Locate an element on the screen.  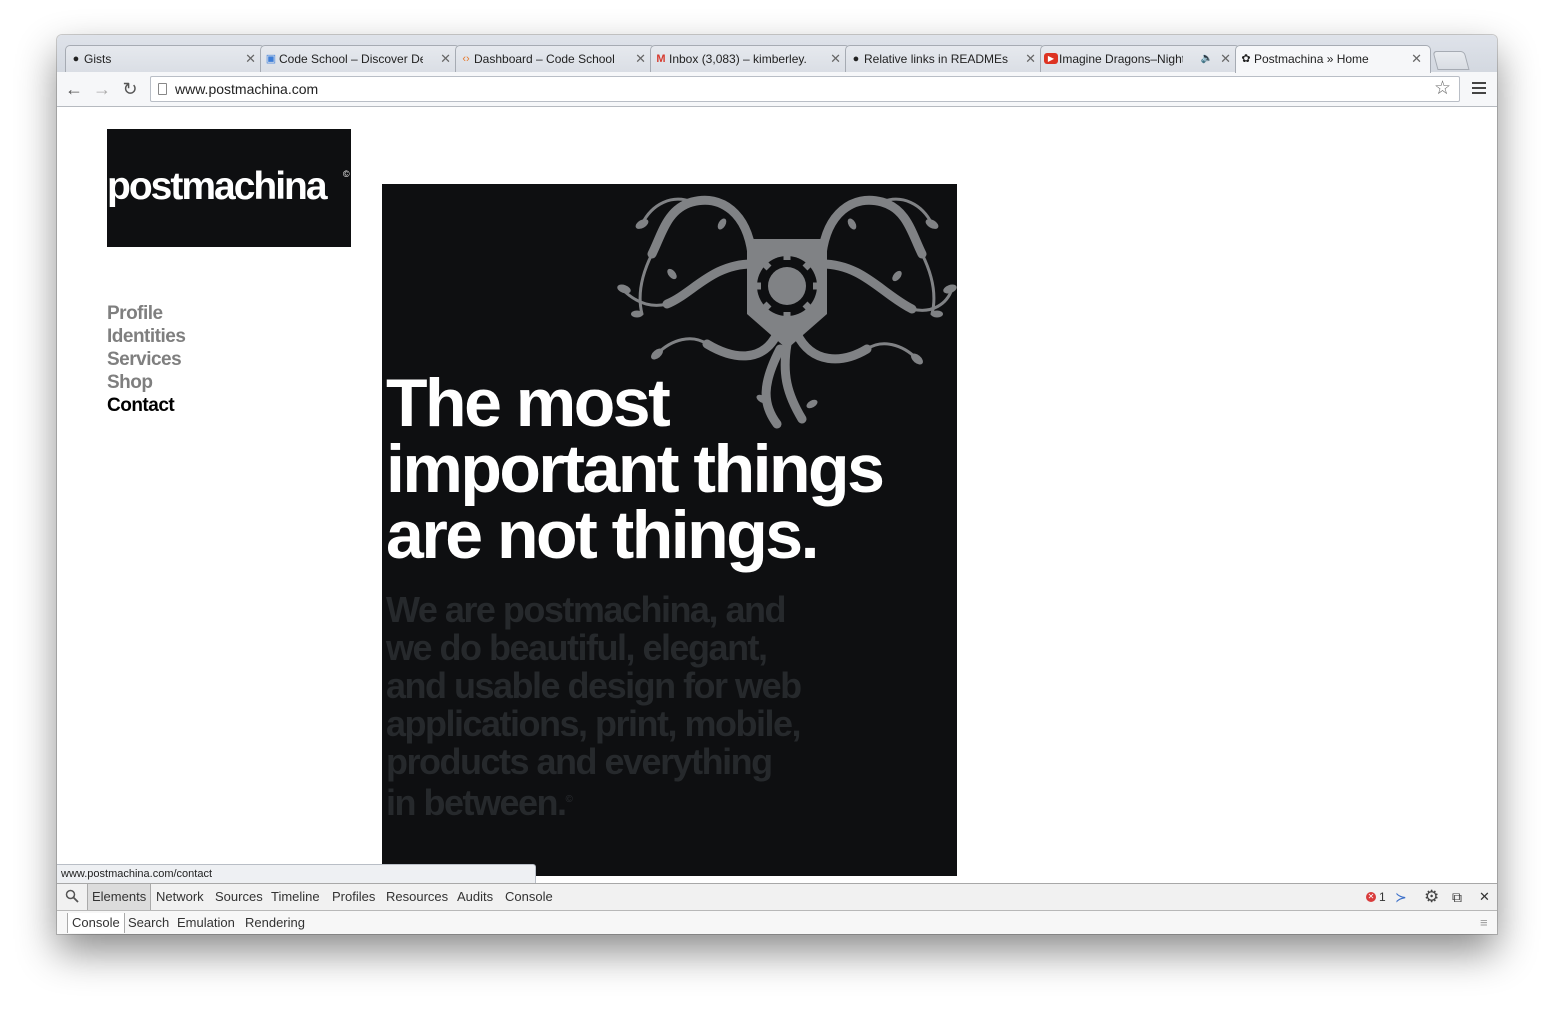
forward-arrow-icon: → is located at coordinates (102, 89).